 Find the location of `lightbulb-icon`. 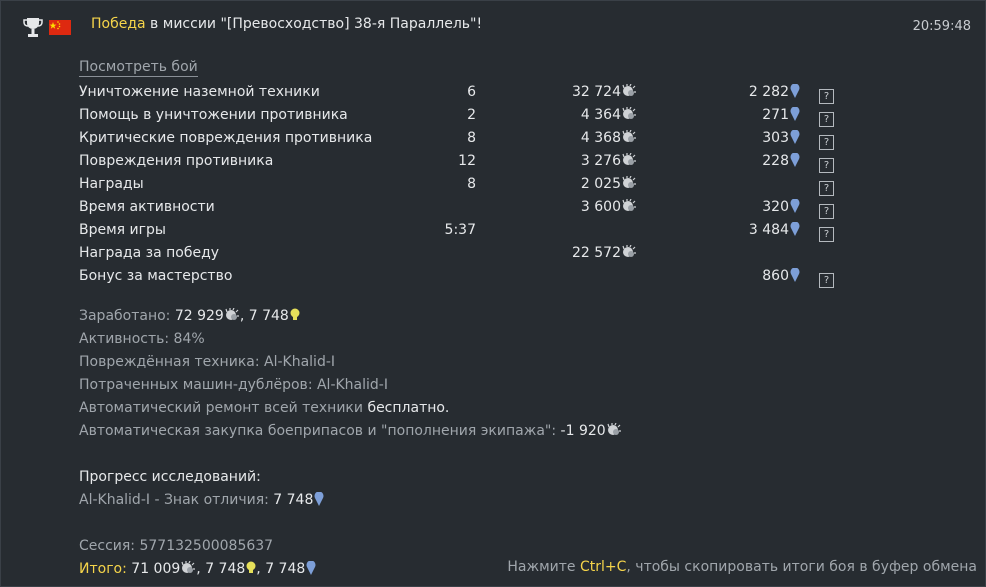

lightbulb-icon is located at coordinates (251, 571).